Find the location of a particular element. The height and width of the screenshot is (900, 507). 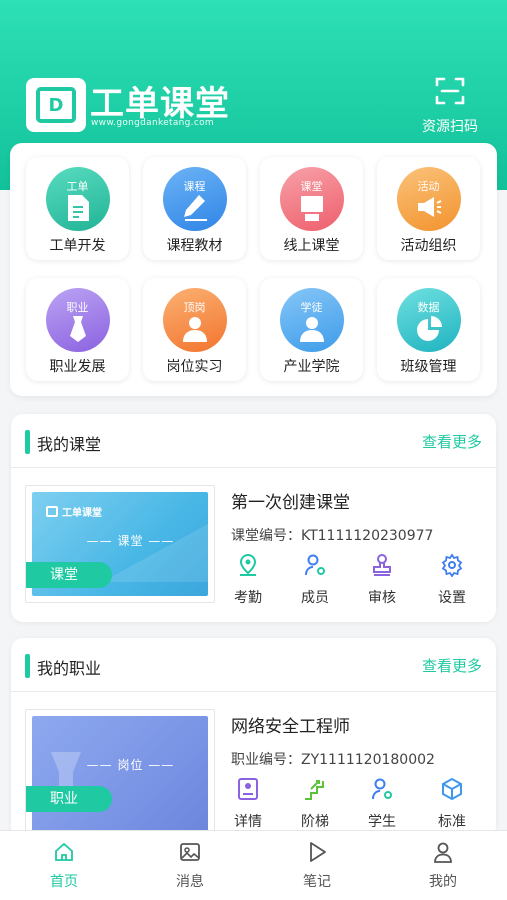

thumb-pill: 职业 is located at coordinates (69, 799).